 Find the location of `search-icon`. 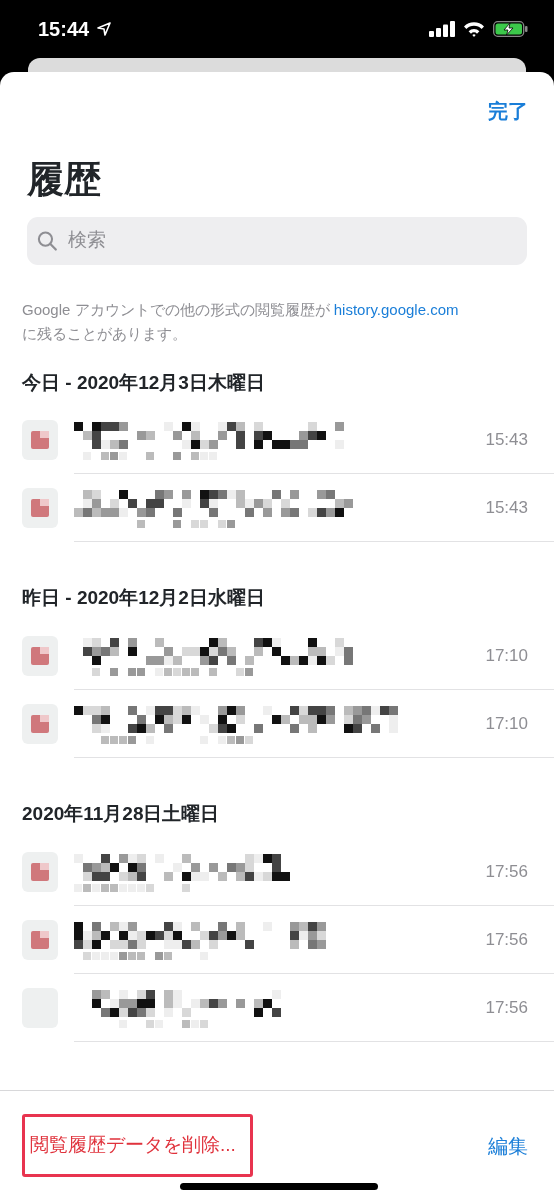

search-icon is located at coordinates (47, 240).